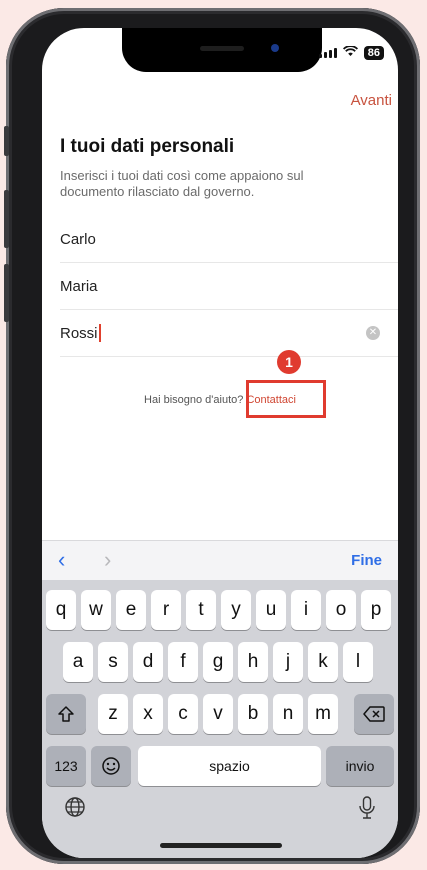 The image size is (427, 870). Describe the element at coordinates (374, 714) in the screenshot. I see `backspace-icon` at that location.